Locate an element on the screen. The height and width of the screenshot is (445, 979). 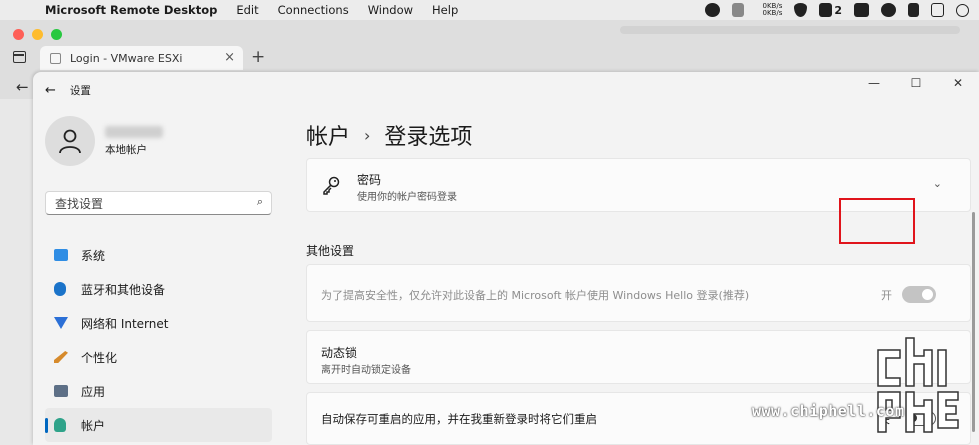
chiphell-watermark-logo is located at coordinates (918, 385).